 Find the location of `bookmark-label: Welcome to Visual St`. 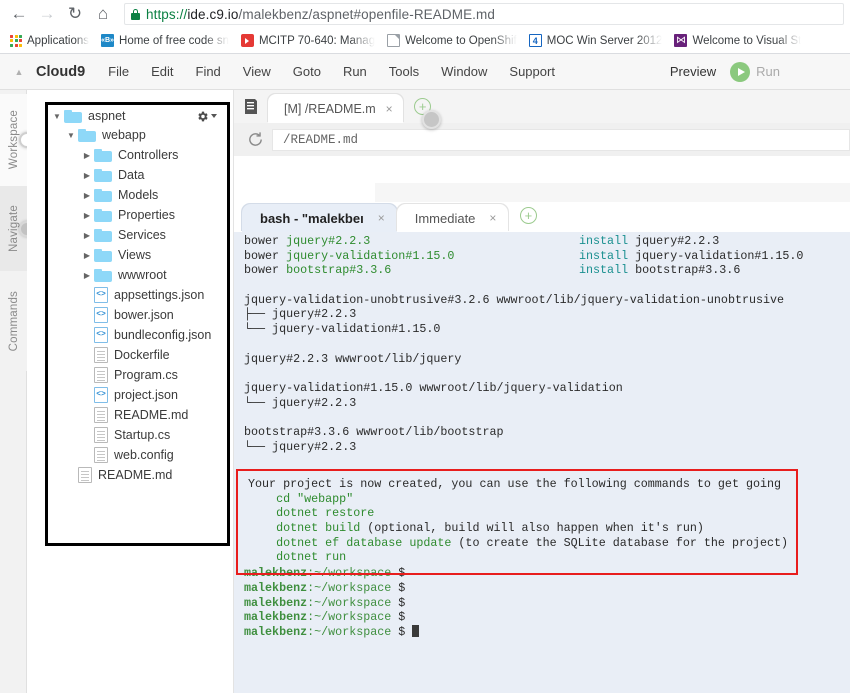

bookmark-label: Welcome to Visual St is located at coordinates (747, 40).